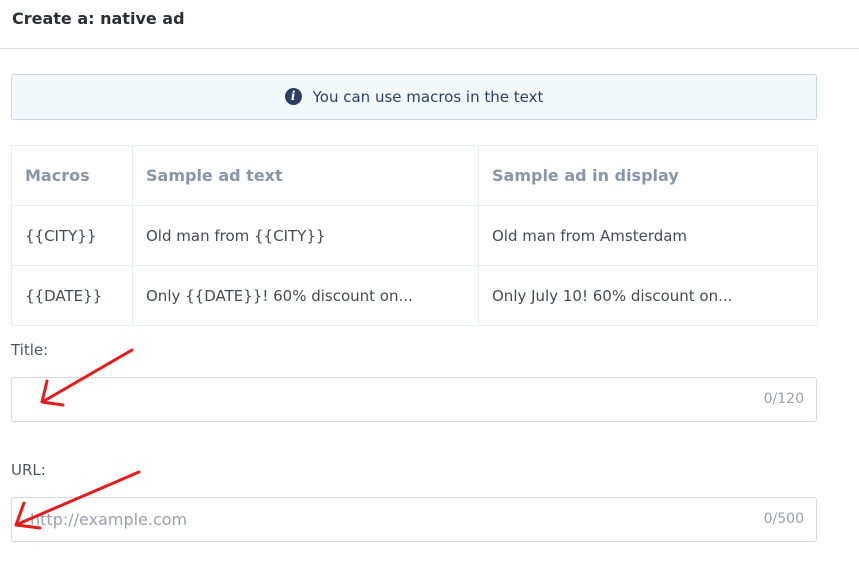  What do you see at coordinates (87, 377) in the screenshot?
I see `arrow-to-title-icon` at bounding box center [87, 377].